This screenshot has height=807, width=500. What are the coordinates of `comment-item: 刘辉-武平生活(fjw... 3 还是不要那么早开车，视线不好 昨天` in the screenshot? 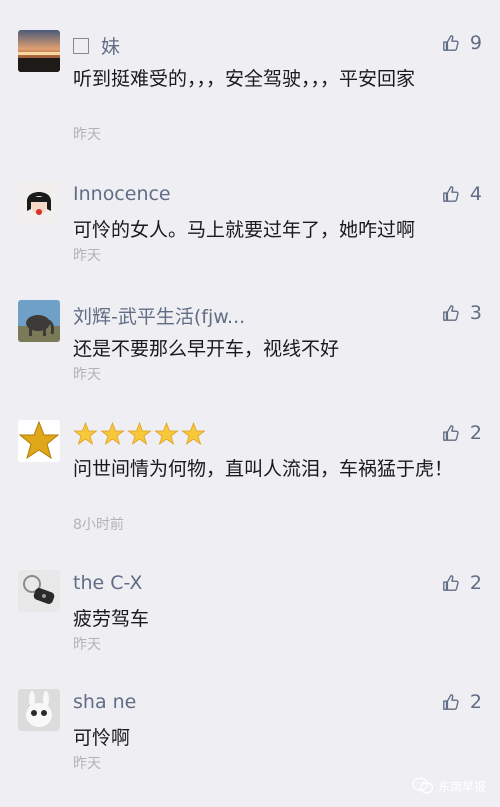 It's located at (250, 345).